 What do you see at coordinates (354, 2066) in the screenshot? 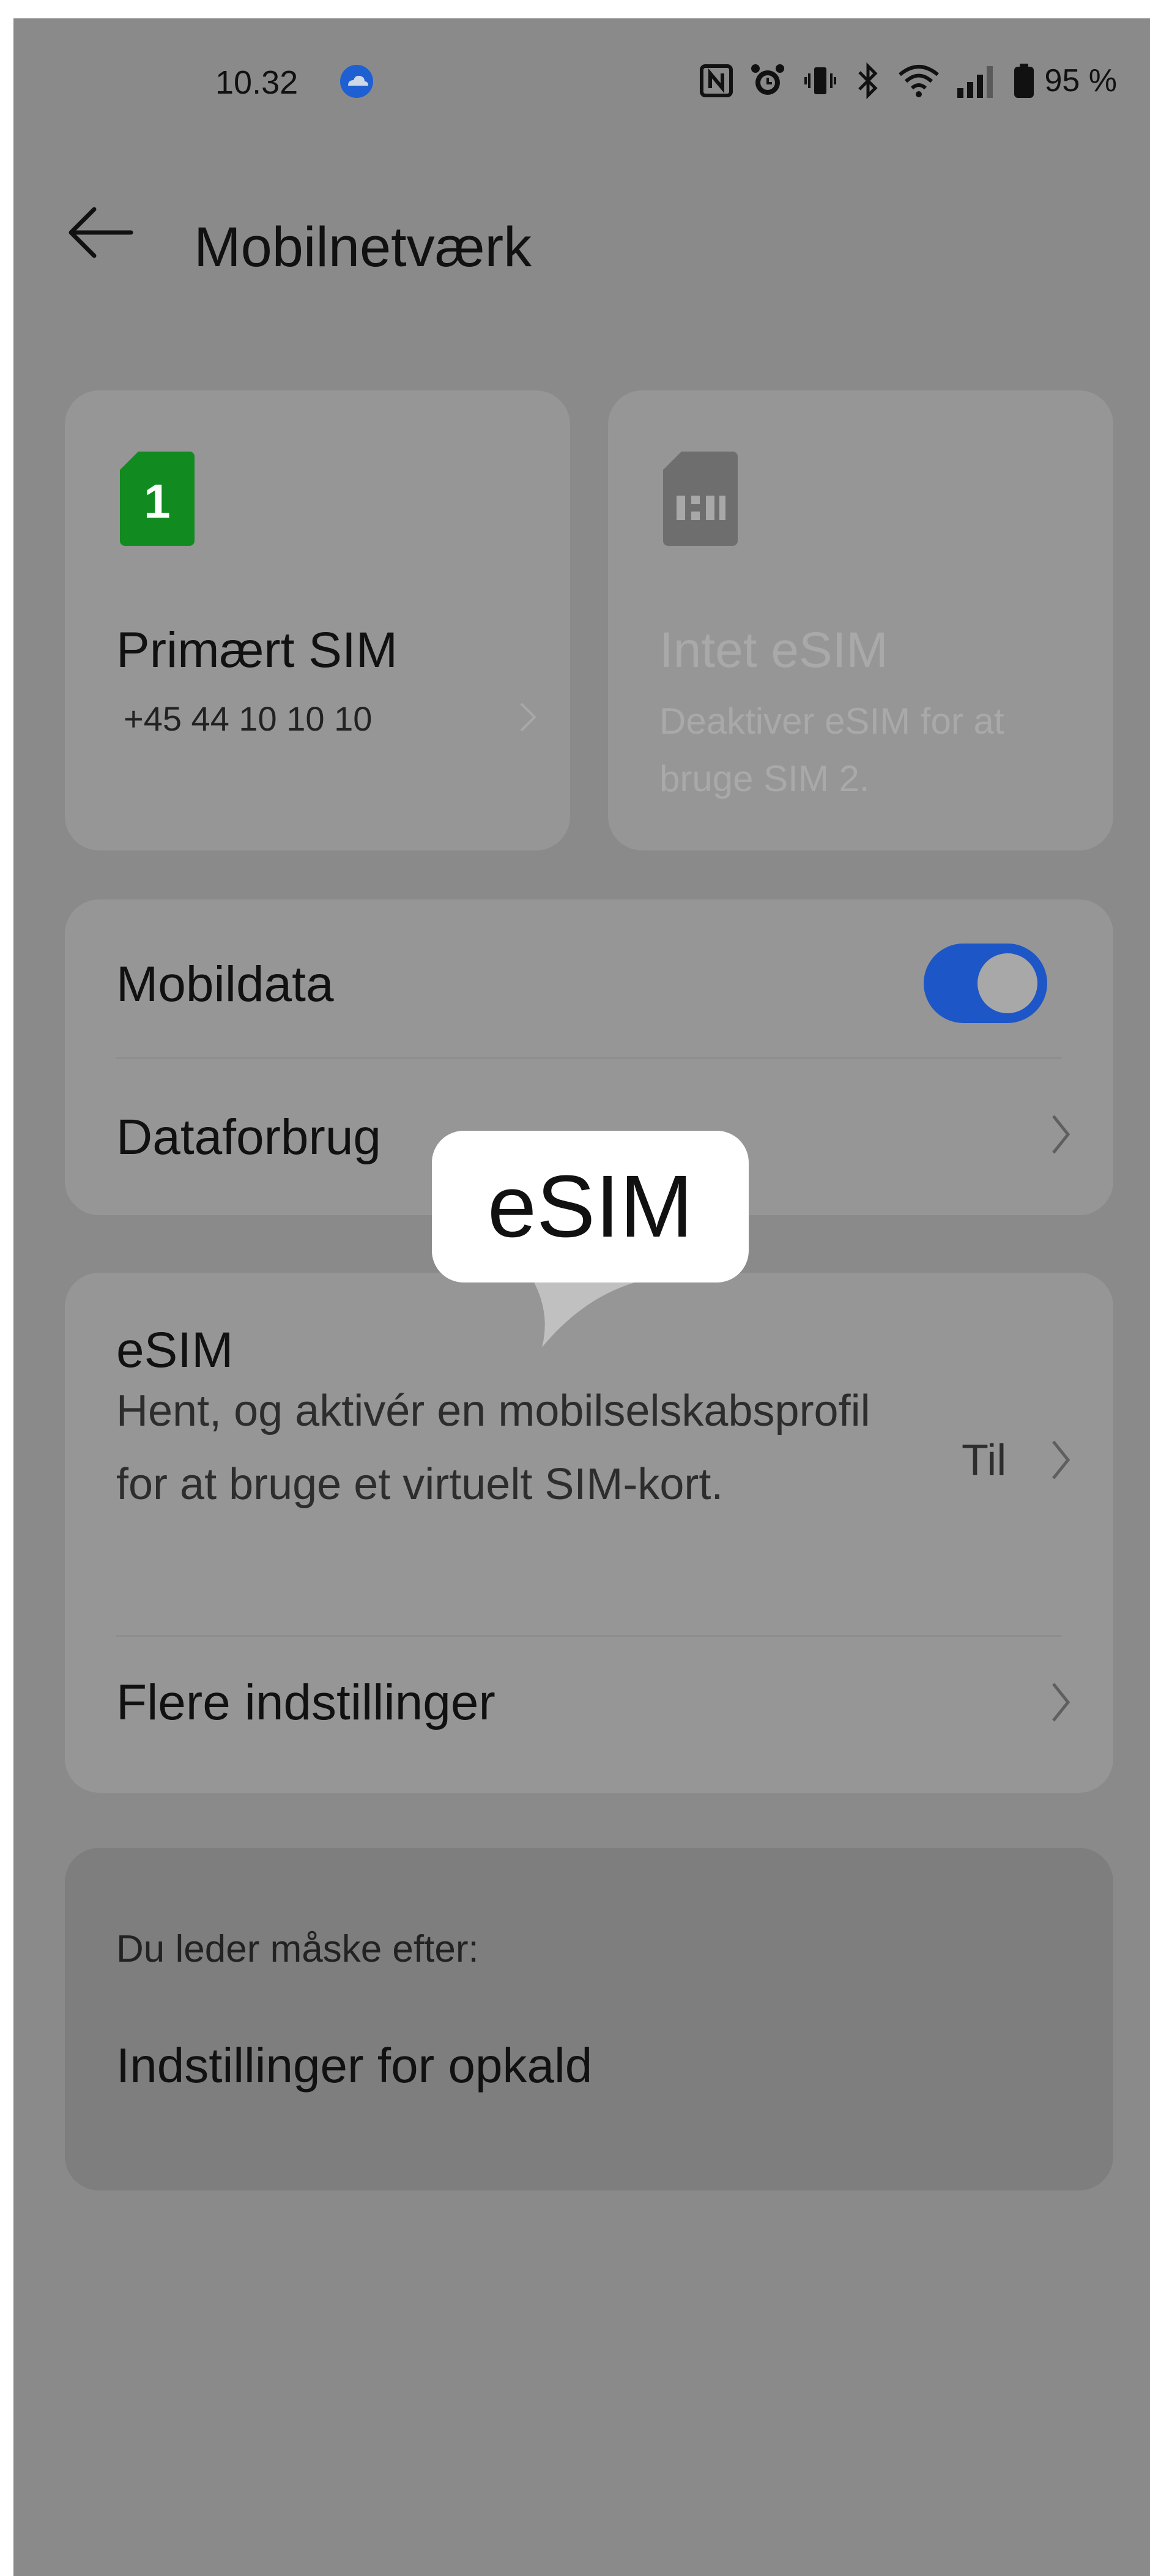
I see `suggestion-call-settings: Indstillinger for opkald` at bounding box center [354, 2066].